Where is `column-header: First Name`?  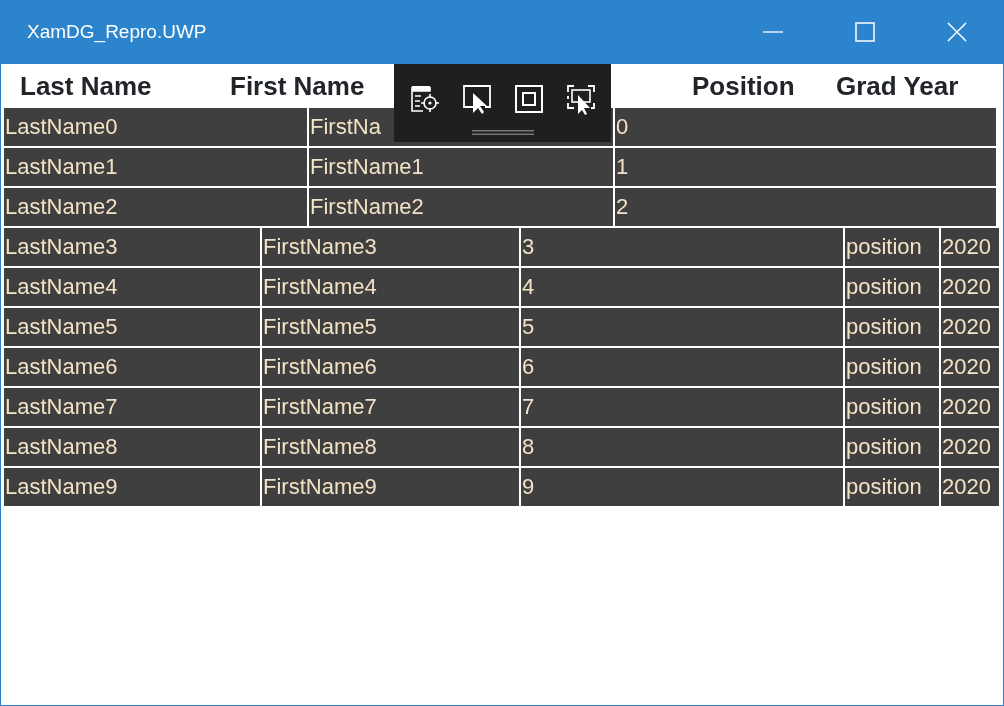 column-header: First Name is located at coordinates (297, 86).